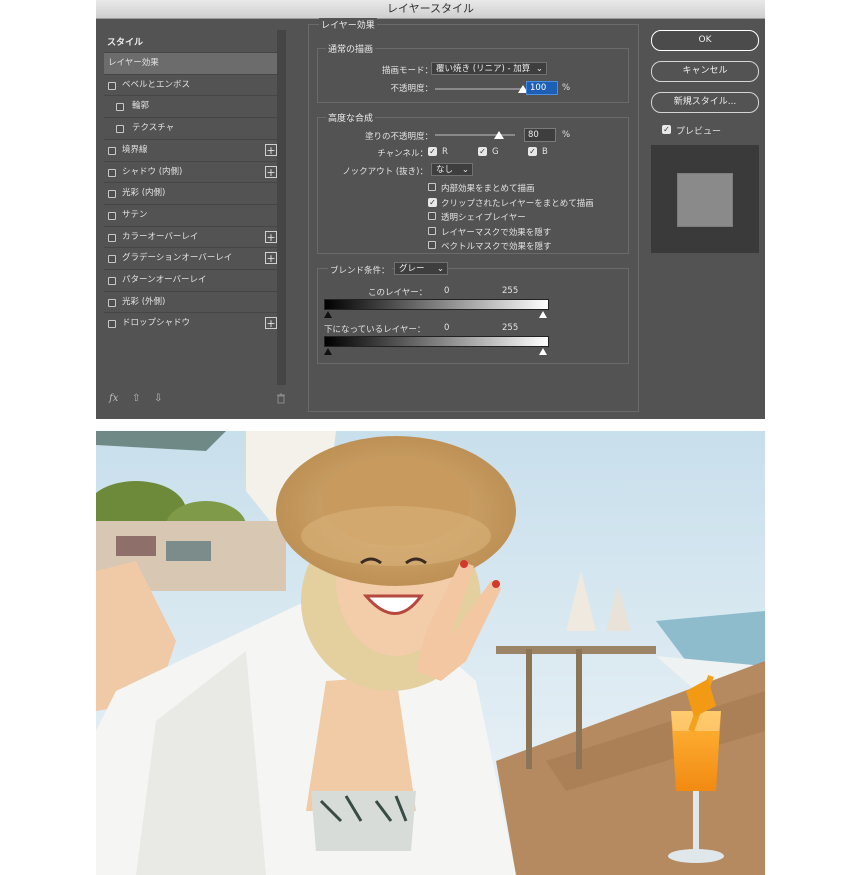  I want to click on opacity-slider, so click(481, 89).